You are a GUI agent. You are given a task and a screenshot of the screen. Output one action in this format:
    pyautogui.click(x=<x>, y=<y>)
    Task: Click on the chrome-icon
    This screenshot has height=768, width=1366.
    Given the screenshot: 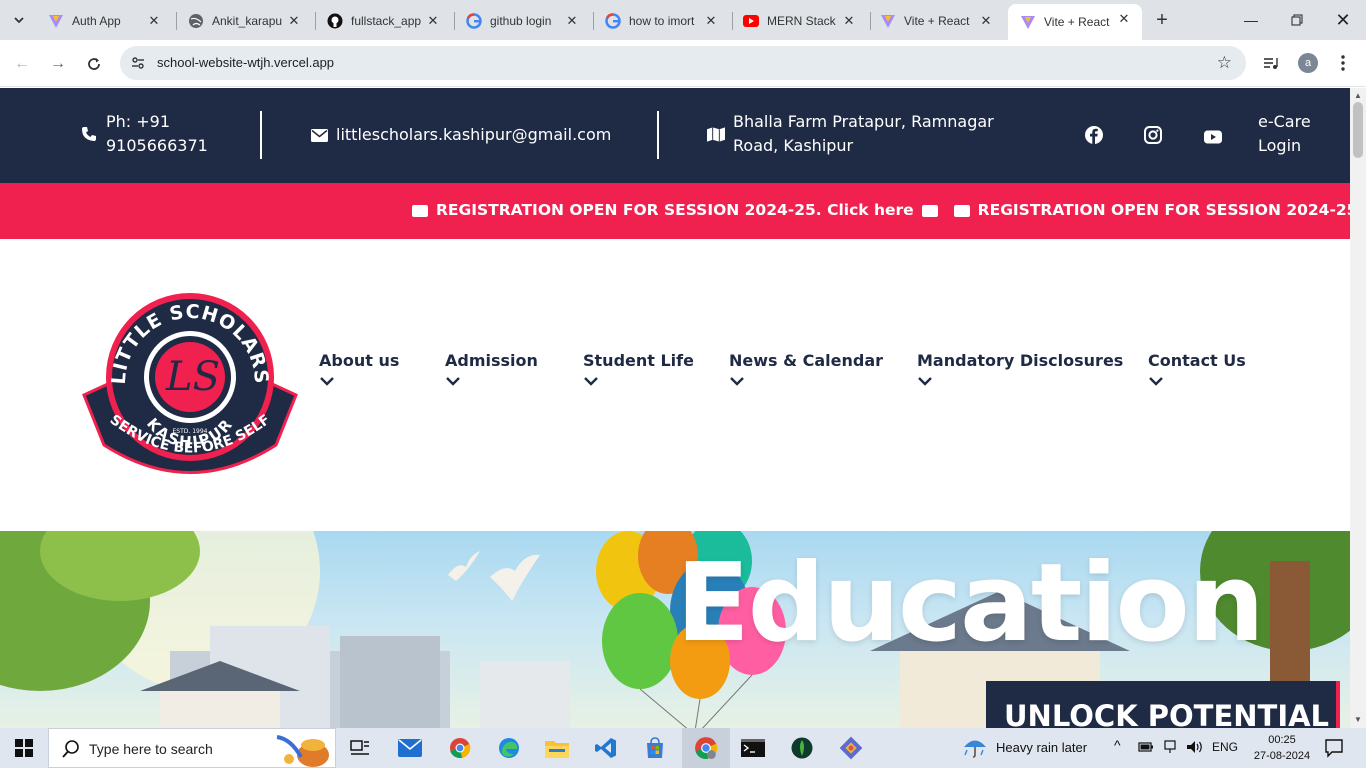 What is the action you would take?
    pyautogui.click(x=460, y=748)
    